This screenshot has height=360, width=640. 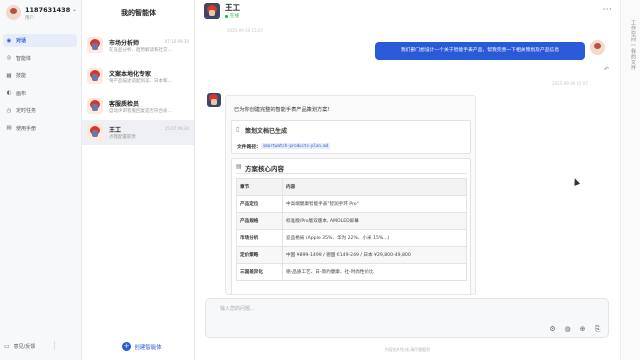 I want to click on settings-icon: ⚙, so click(x=552, y=329).